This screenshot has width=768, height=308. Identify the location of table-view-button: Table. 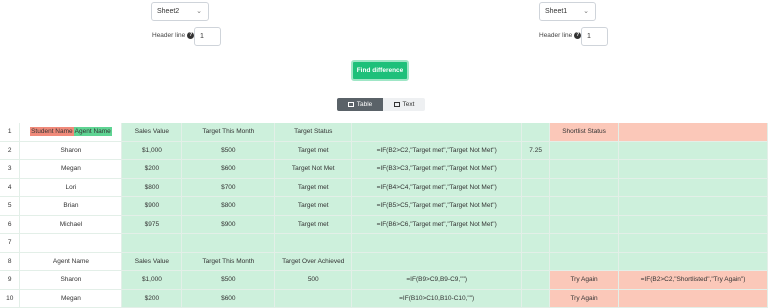
(360, 104).